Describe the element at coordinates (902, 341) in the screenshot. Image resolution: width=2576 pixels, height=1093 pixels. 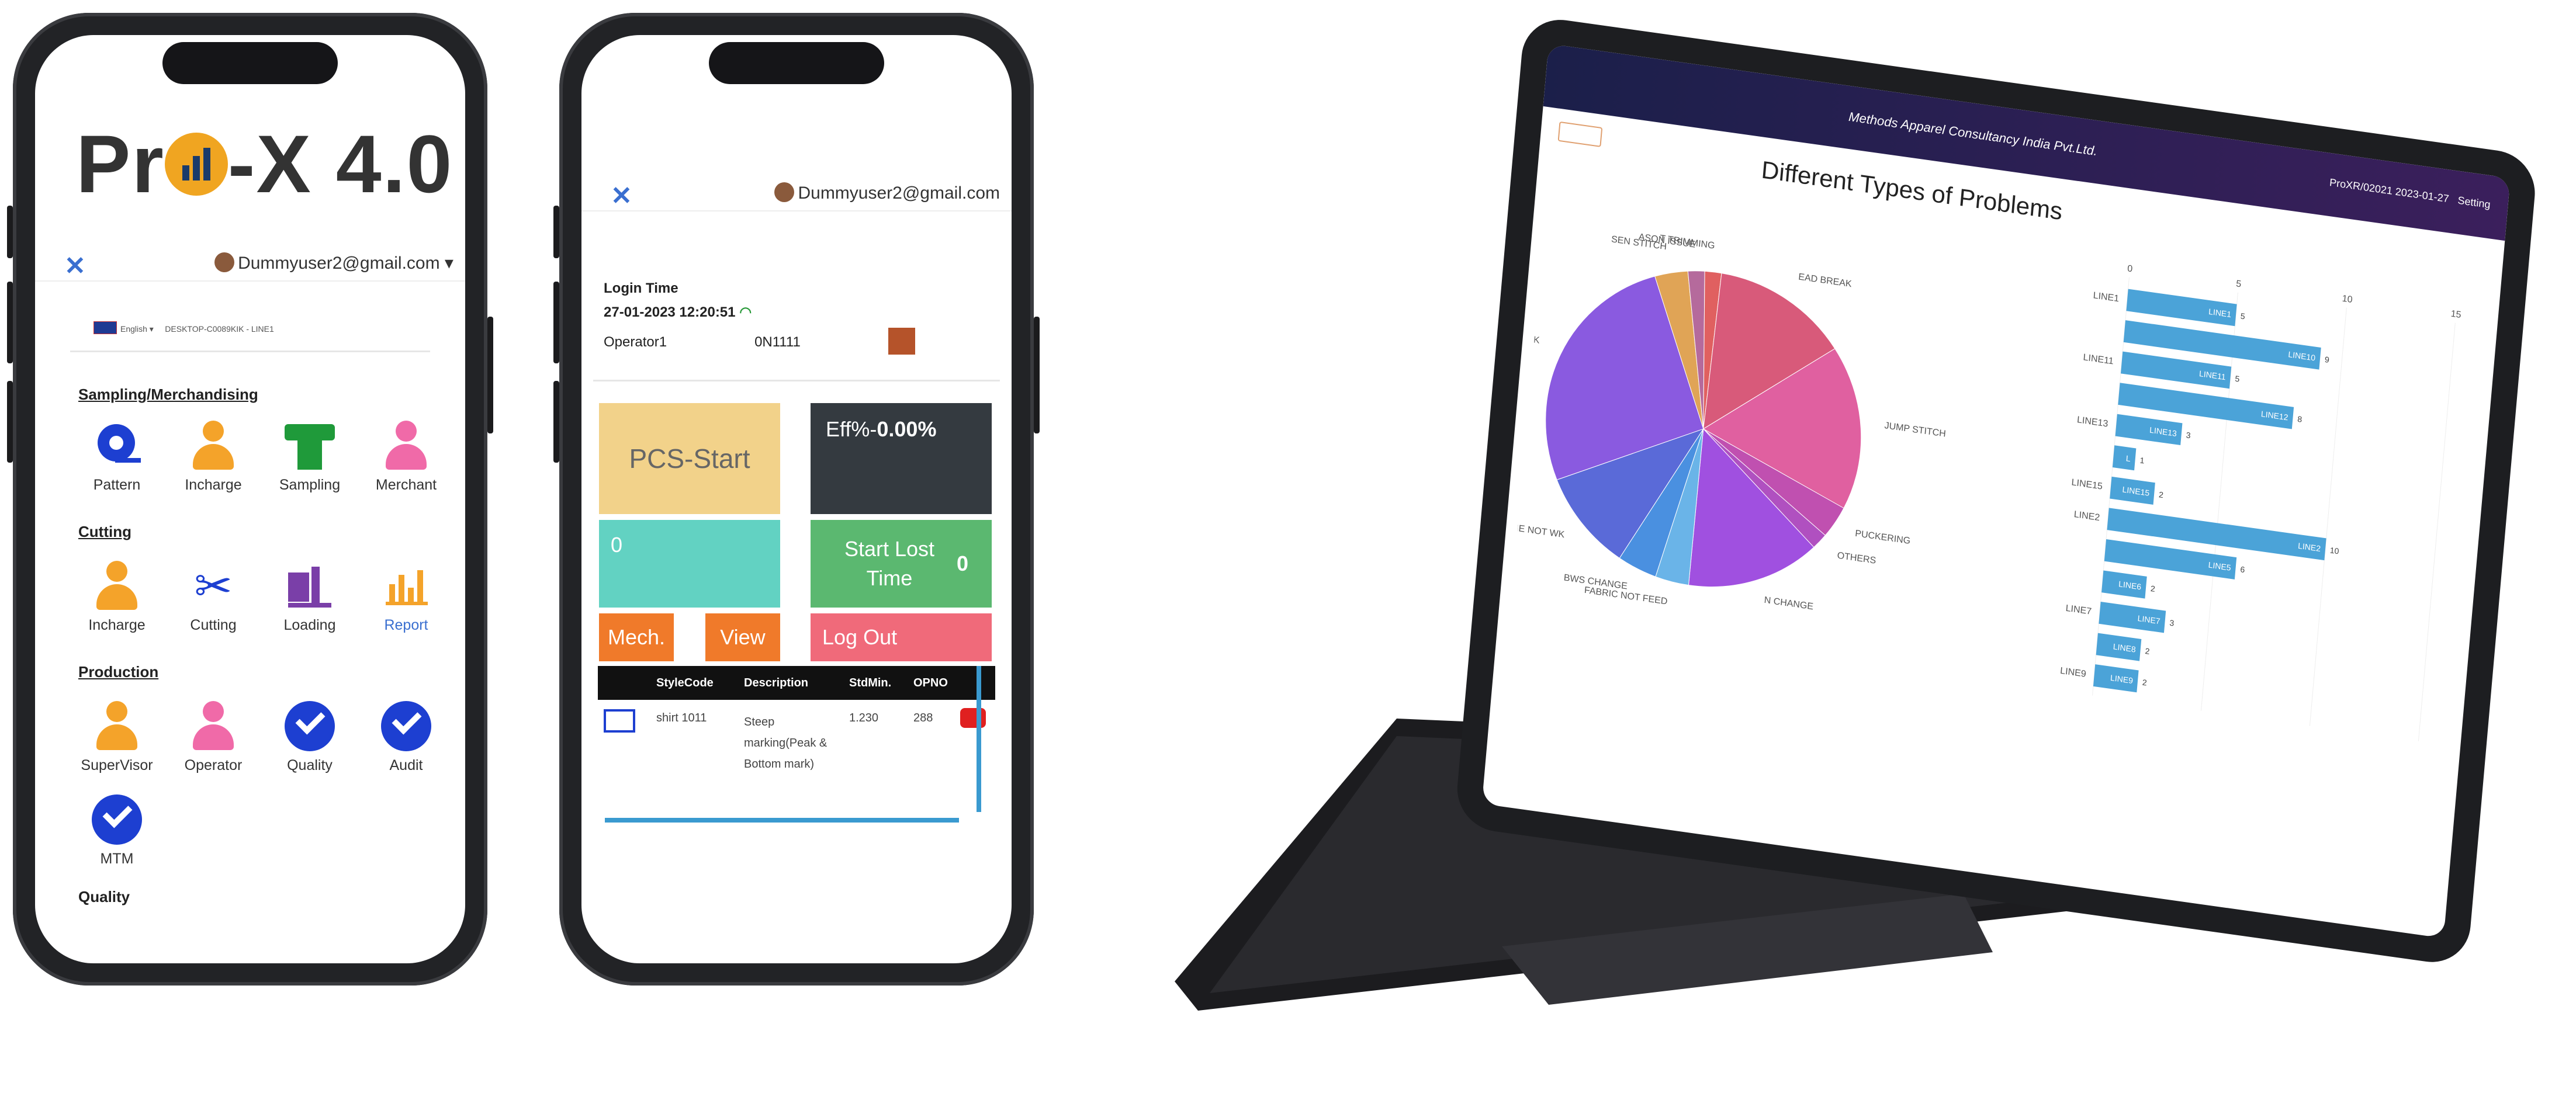
I see `operator-photo-icon` at that location.